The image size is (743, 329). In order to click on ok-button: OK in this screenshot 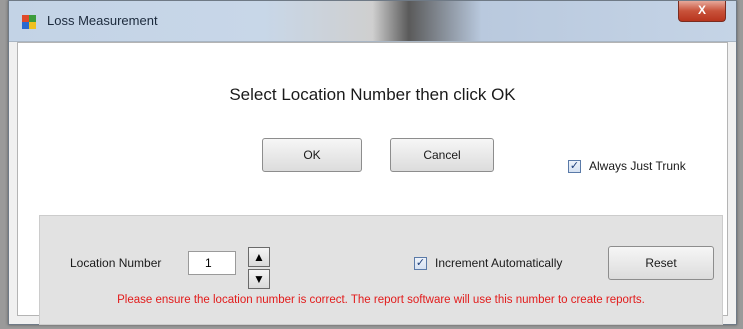, I will do `click(312, 155)`.